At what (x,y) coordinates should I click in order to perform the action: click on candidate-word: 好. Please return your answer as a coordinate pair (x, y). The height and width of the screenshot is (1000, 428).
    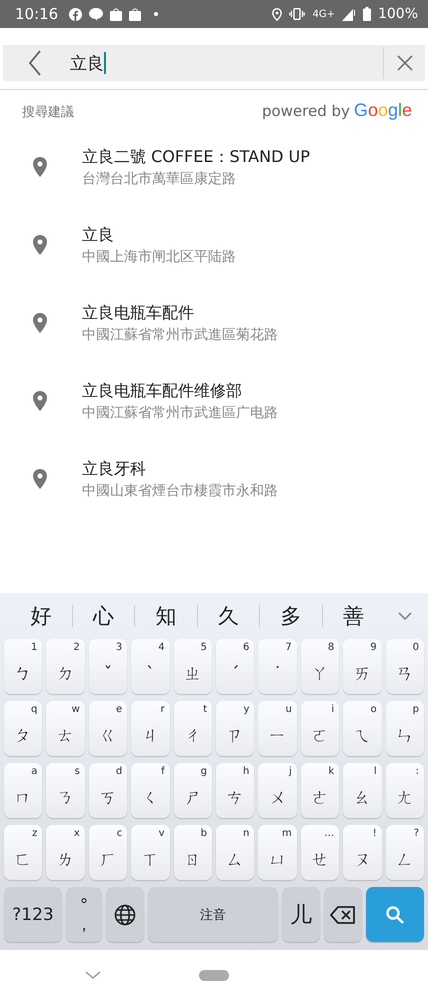
    Looking at the image, I should click on (41, 616).